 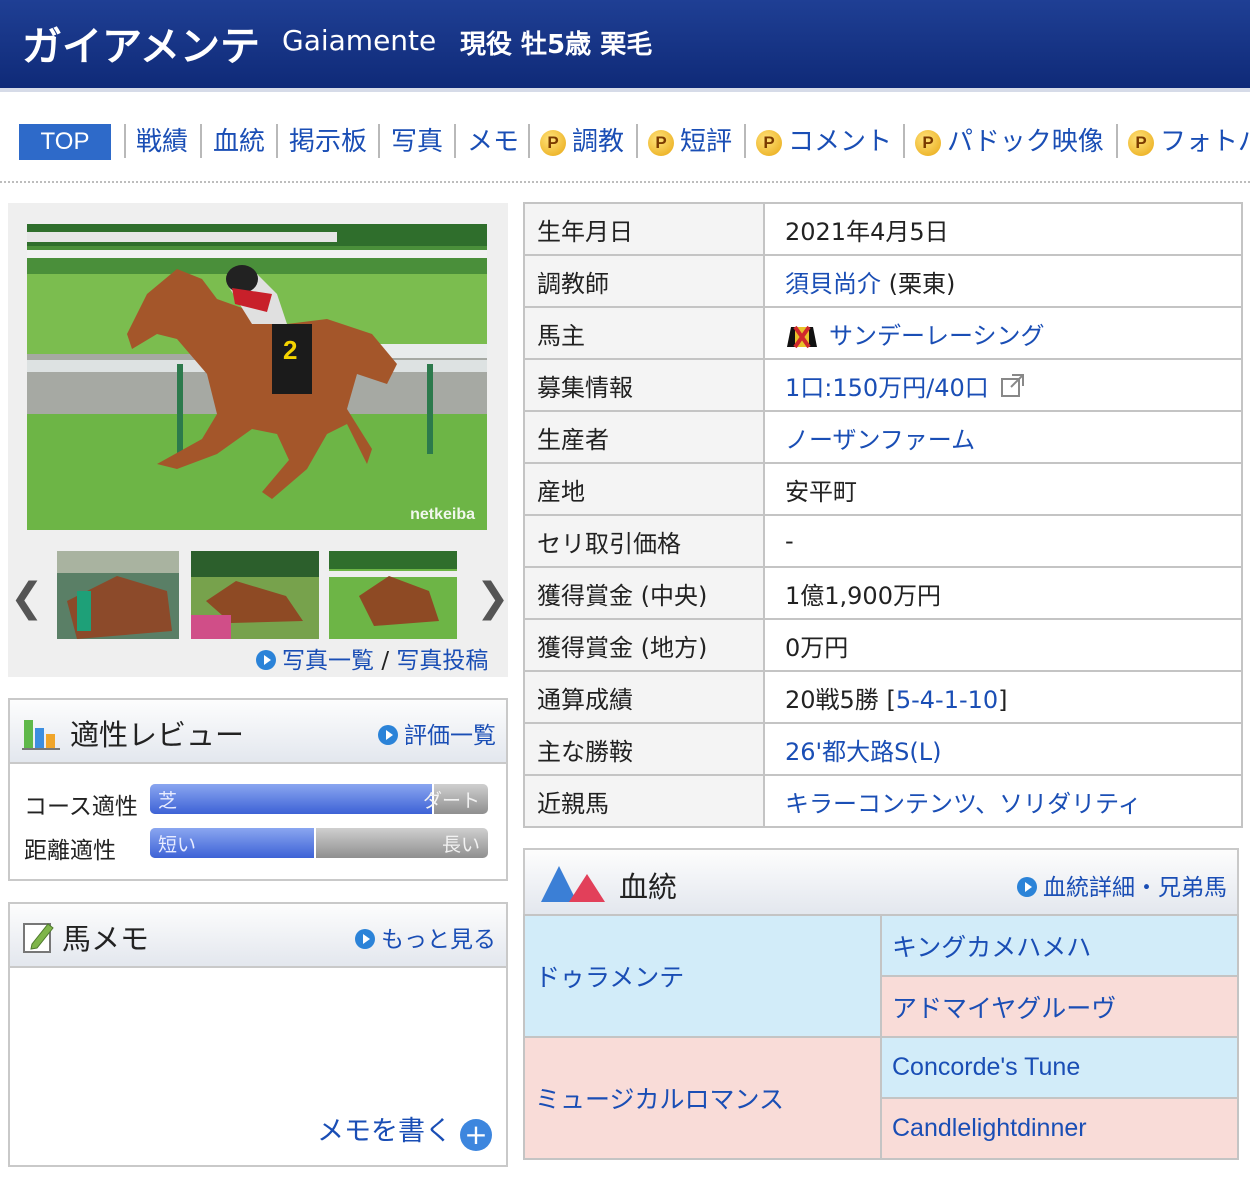 I want to click on table-row: ミュージカルロマンス Concorde's Tune, so click(x=881, y=1098).